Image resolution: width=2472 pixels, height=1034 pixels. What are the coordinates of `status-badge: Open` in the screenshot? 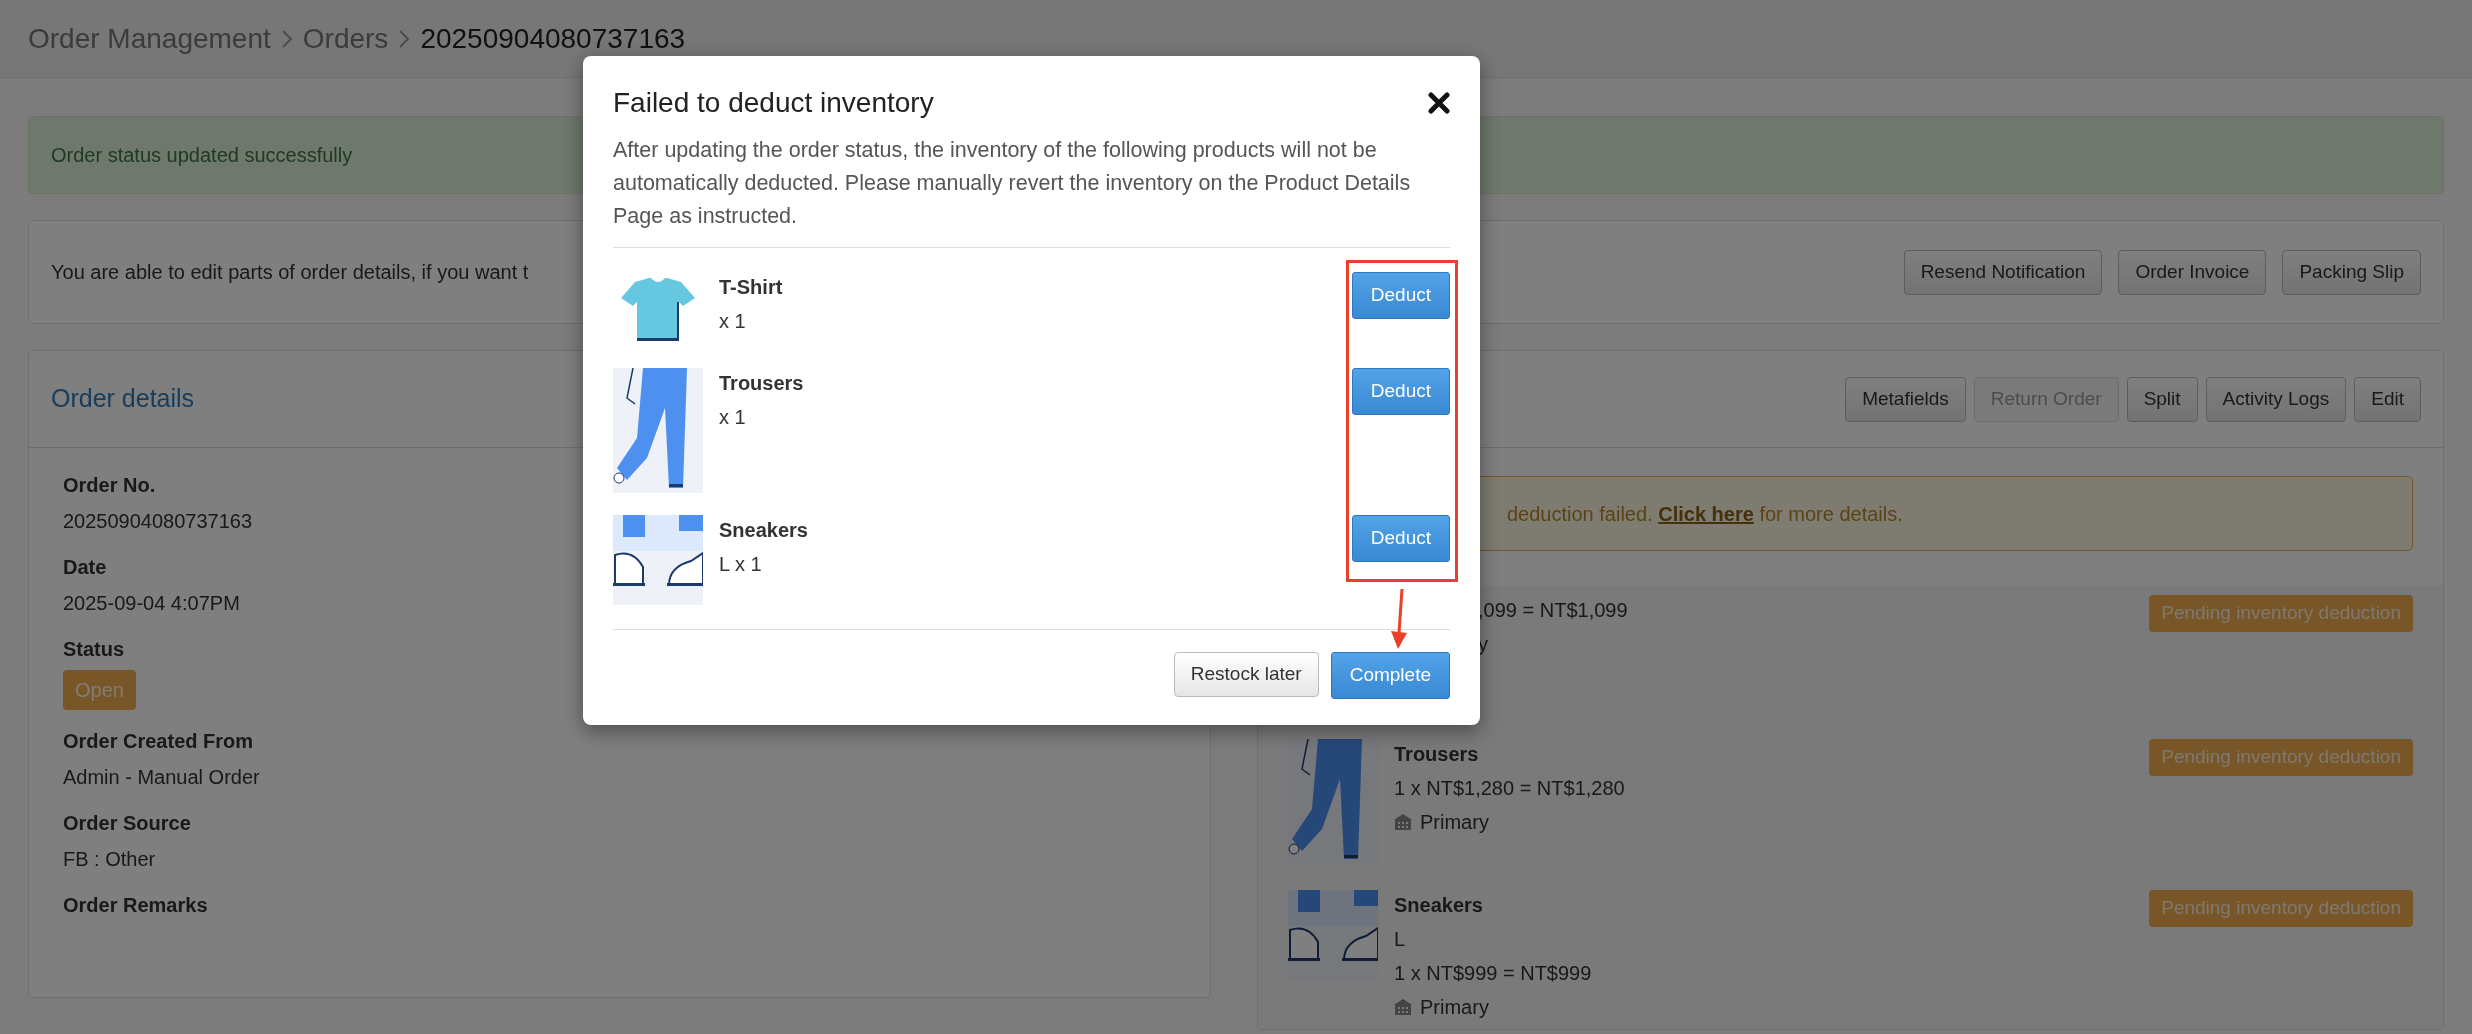 It's located at (99, 690).